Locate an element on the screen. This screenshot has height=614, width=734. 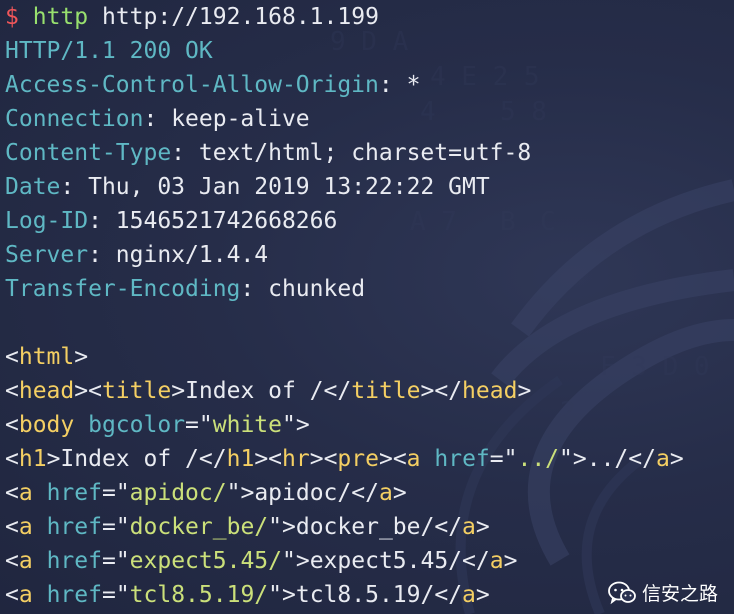
header-value: nginx/1.4.4 is located at coordinates (192, 255).